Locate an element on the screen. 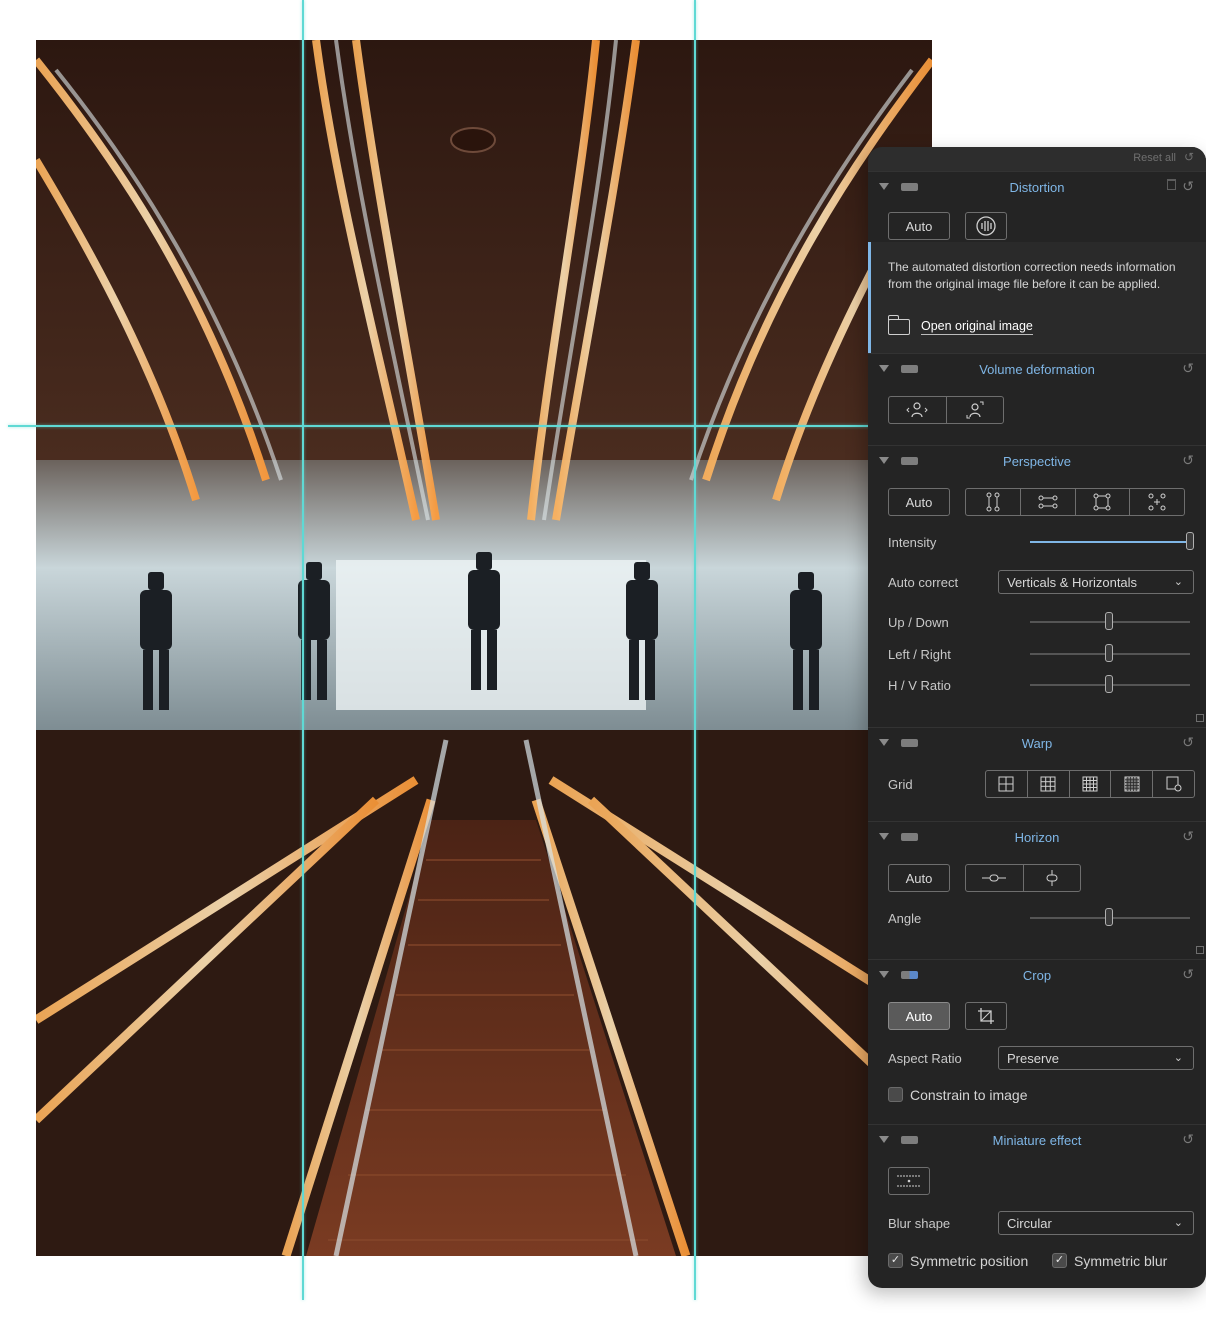 The width and height of the screenshot is (1206, 1318). volume-face-corner-button is located at coordinates (974, 410).